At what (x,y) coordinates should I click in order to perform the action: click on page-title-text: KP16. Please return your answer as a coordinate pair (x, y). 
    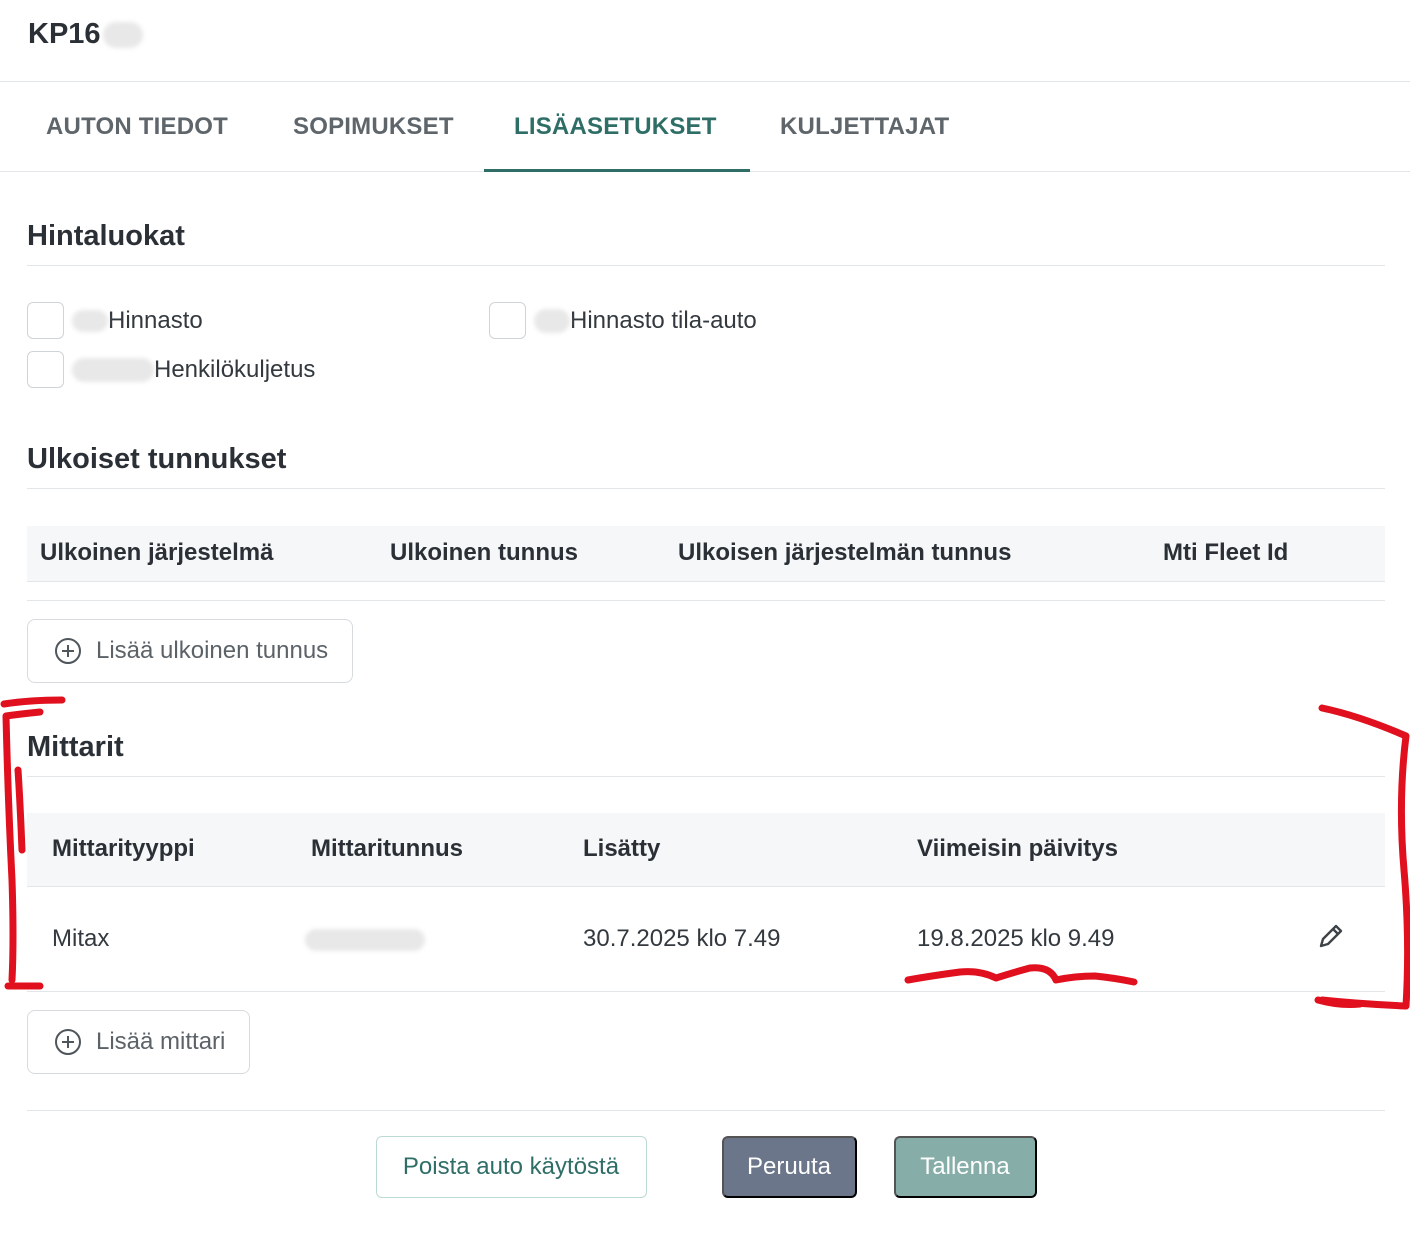
    Looking at the image, I should click on (64, 34).